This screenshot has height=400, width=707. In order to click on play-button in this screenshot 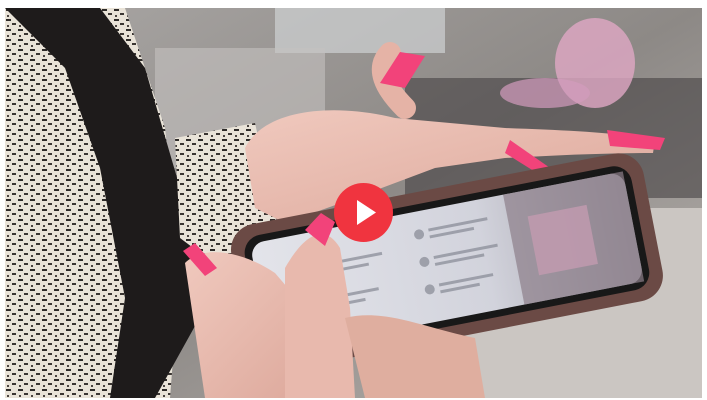, I will do `click(363, 212)`.